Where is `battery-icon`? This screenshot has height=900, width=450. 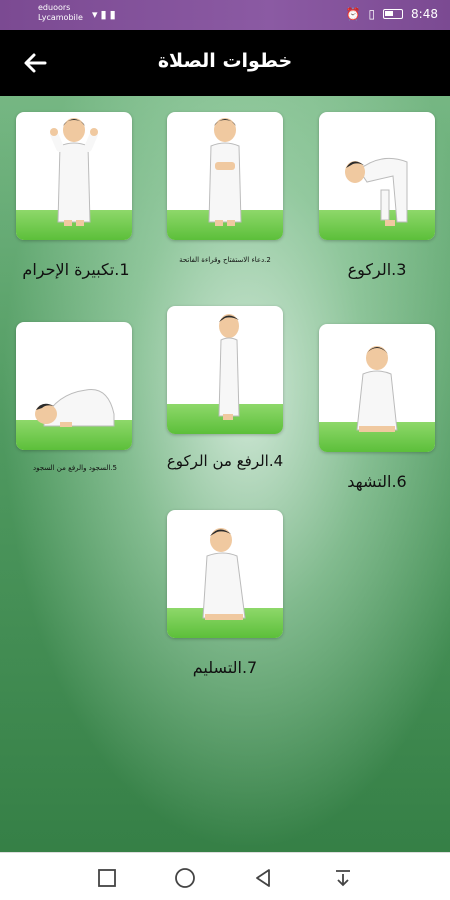 battery-icon is located at coordinates (393, 14).